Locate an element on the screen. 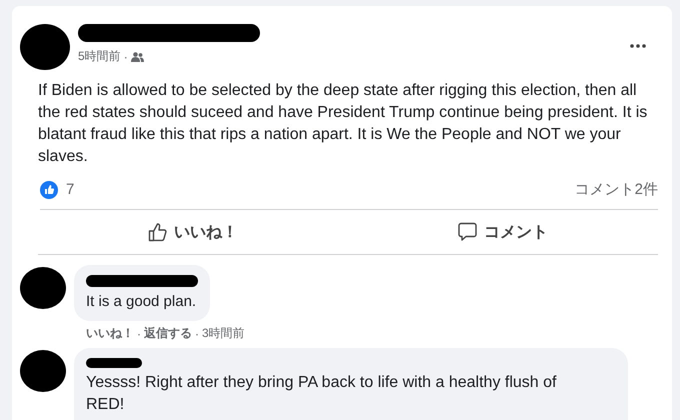 The width and height of the screenshot is (680, 420). like-button: いいね！ is located at coordinates (193, 232).